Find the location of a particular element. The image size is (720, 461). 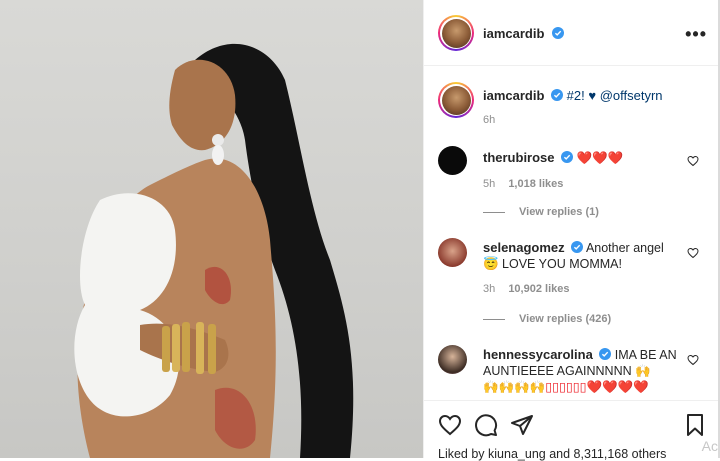

heart-icon is located at coordinates (450, 425).